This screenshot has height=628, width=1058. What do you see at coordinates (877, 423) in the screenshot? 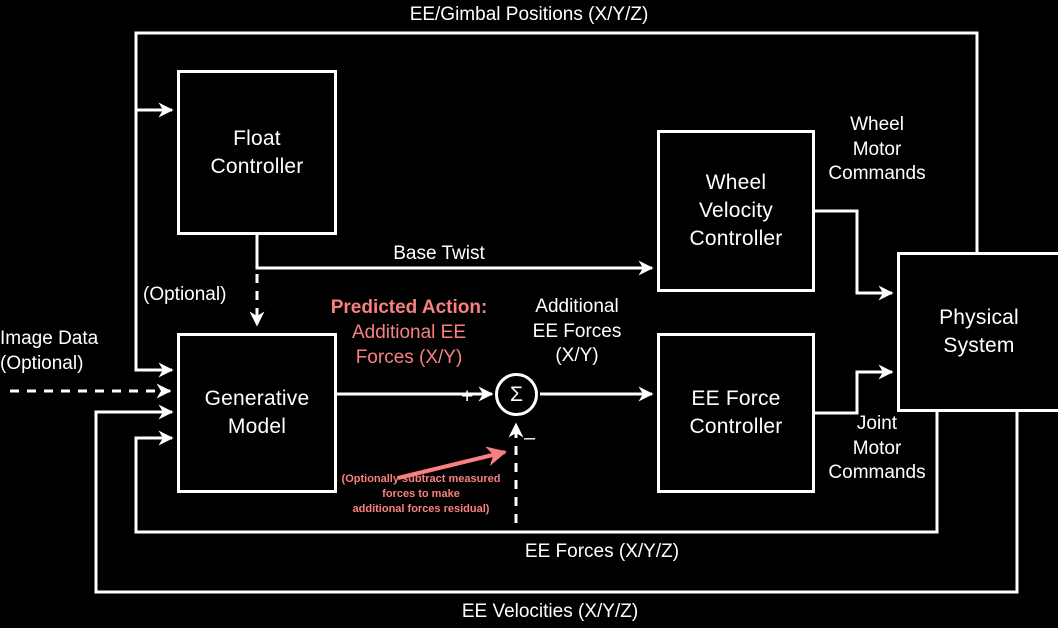
I see `label-joint-motor-commands-line-1: Joint` at bounding box center [877, 423].